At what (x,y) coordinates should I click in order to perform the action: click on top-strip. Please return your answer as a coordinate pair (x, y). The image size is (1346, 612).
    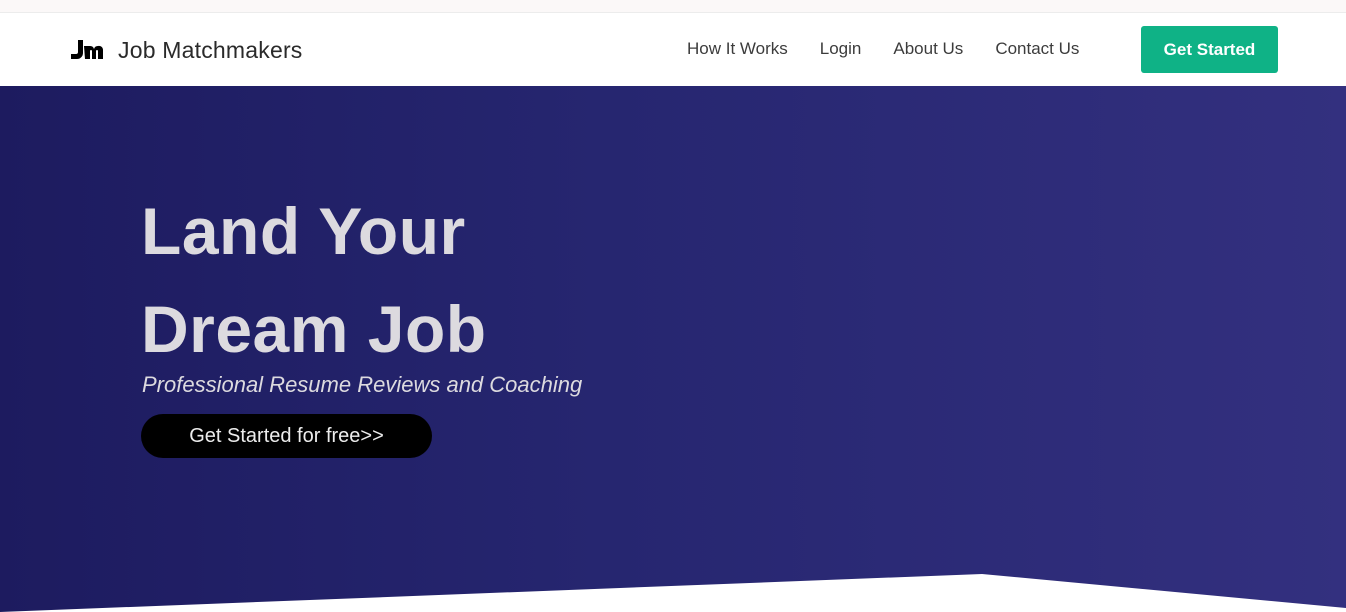
    Looking at the image, I should click on (673, 6).